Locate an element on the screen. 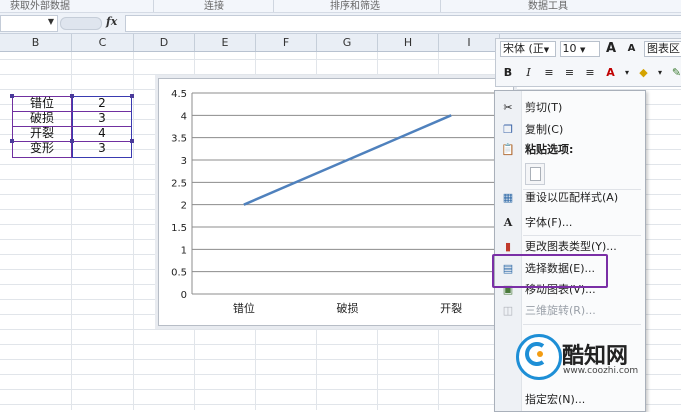  column-header-f: F is located at coordinates (286, 42).